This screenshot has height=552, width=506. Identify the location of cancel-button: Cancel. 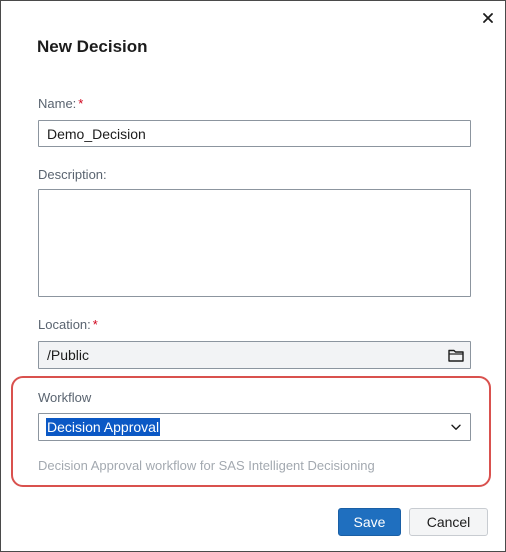
(448, 522).